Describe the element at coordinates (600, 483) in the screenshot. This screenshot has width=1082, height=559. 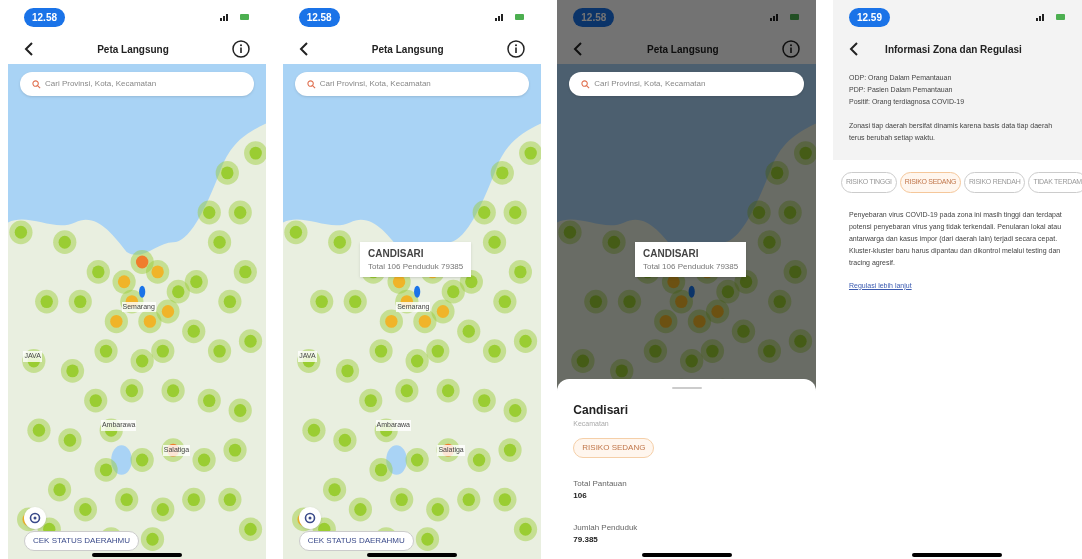
I see `stat-label: Total Pantauan` at that location.